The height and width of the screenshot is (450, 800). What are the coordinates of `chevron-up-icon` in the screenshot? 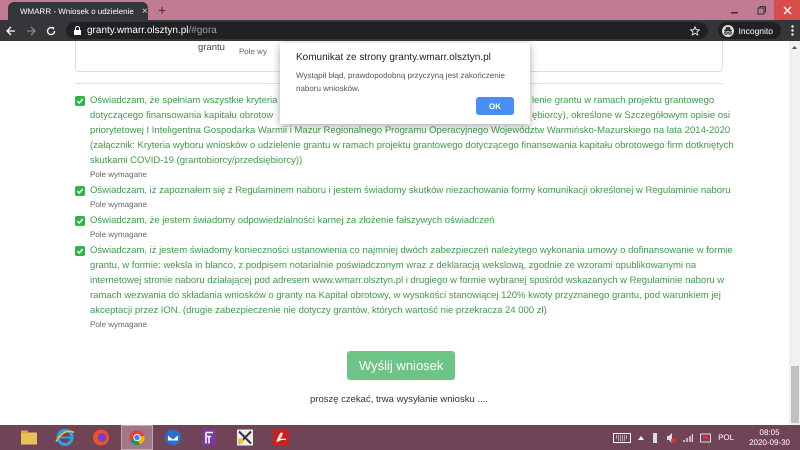 It's located at (641, 438).